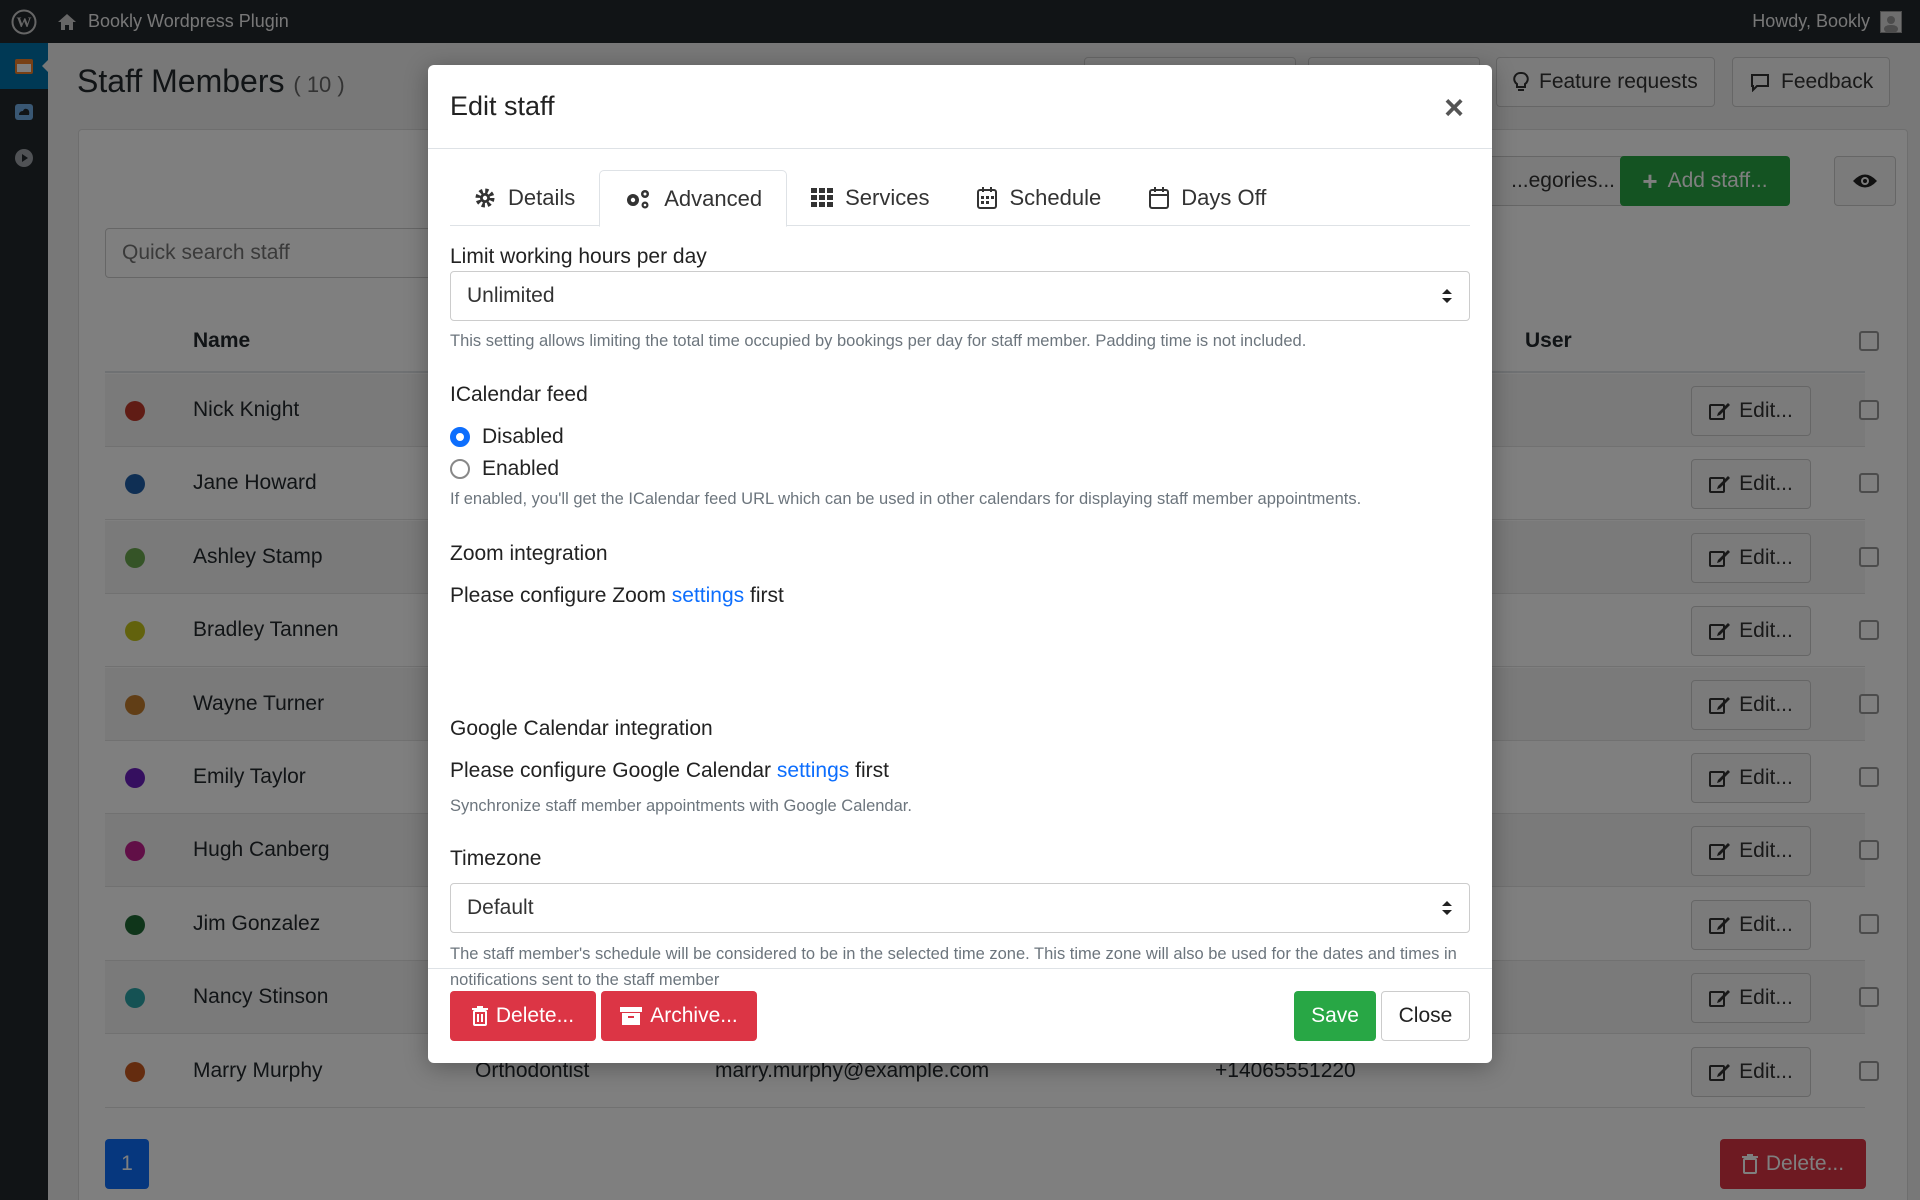 The image size is (1920, 1200). What do you see at coordinates (987, 198) in the screenshot?
I see `calendar-grid-icon` at bounding box center [987, 198].